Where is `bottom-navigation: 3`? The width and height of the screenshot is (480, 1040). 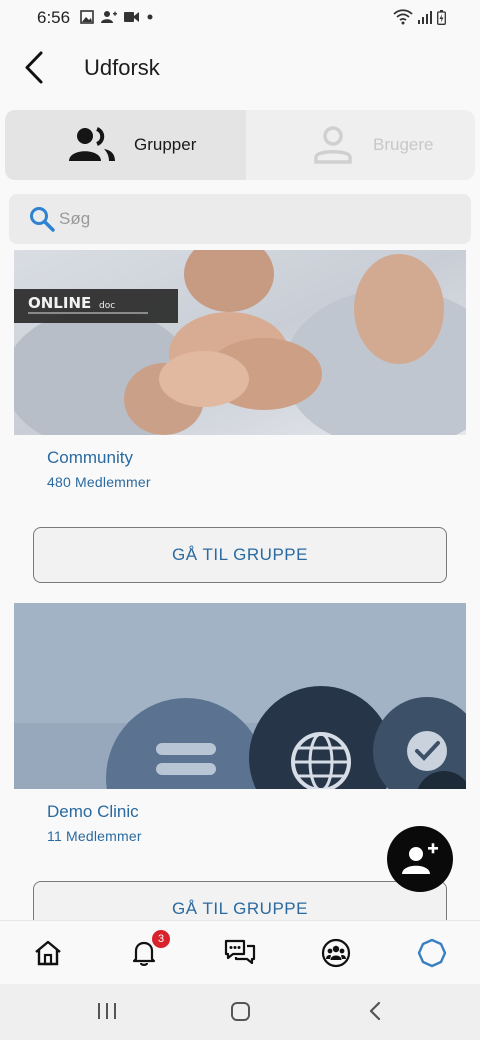 bottom-navigation: 3 is located at coordinates (240, 952).